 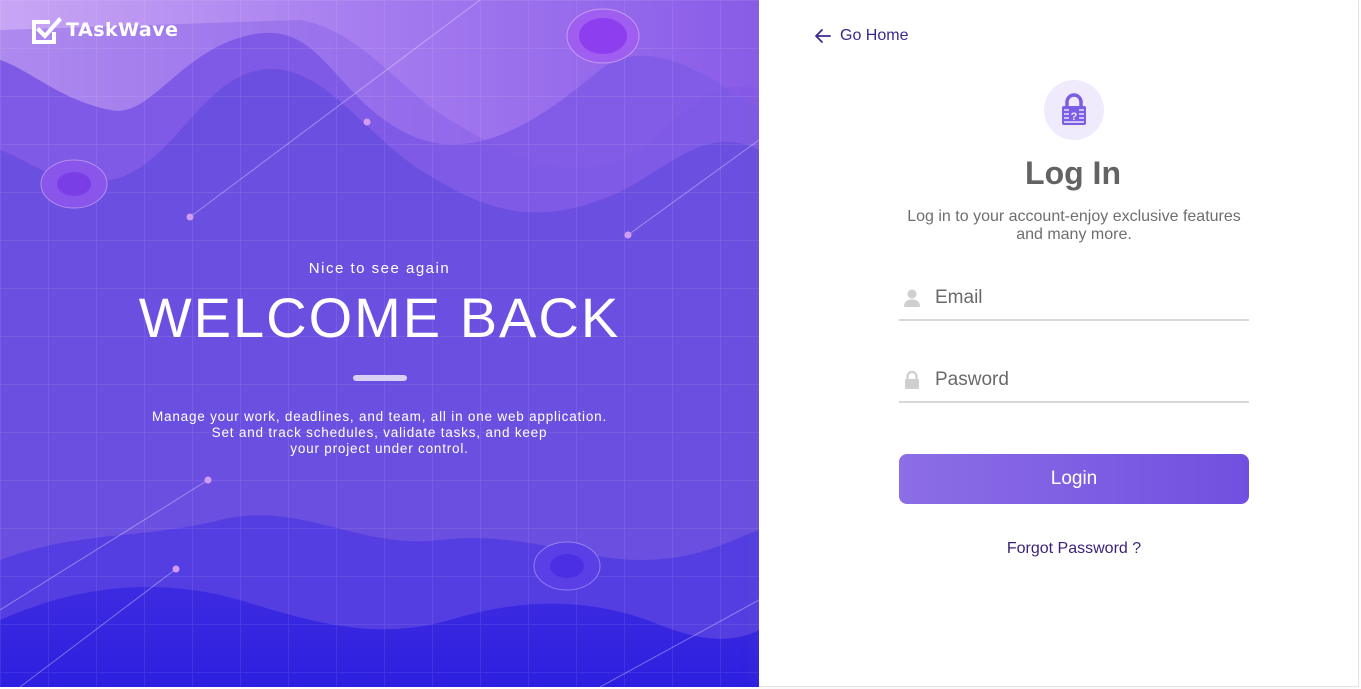 I want to click on forgot-password-link: Forgot Password ?, so click(x=1074, y=549).